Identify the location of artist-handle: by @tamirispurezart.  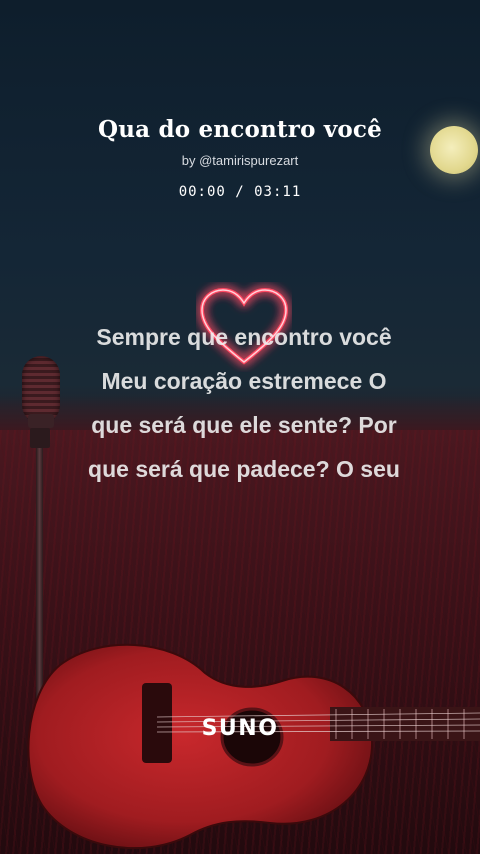
(240, 160).